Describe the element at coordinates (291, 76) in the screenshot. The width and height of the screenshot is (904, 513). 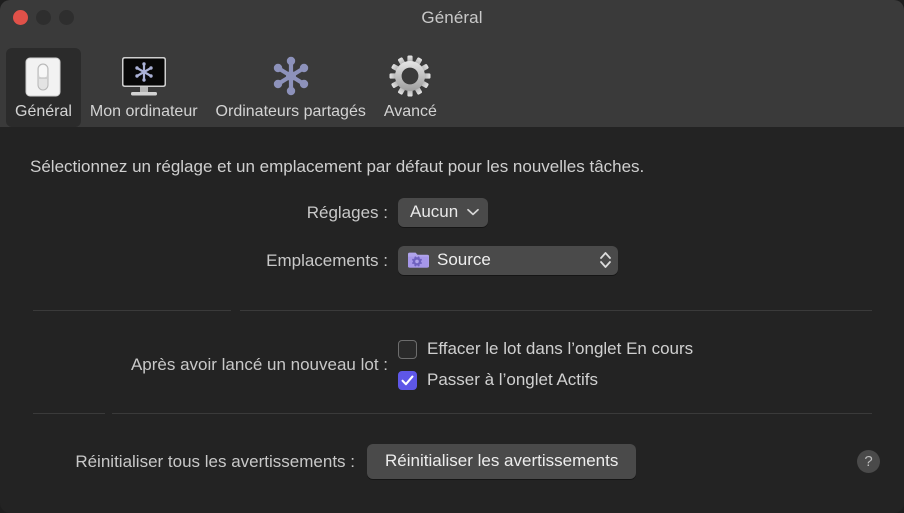
I see `network-star-icon` at that location.